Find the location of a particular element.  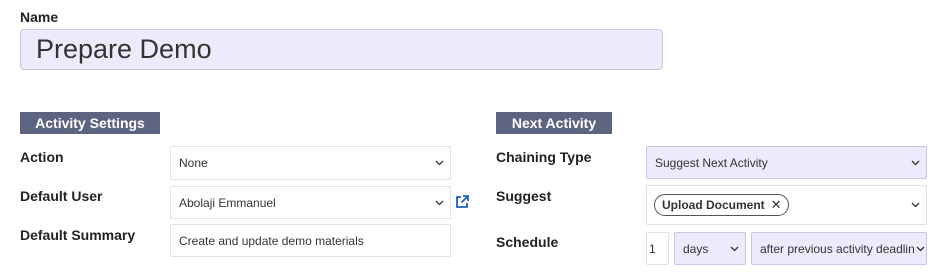

schedule-amount-input: 1 is located at coordinates (657, 248).